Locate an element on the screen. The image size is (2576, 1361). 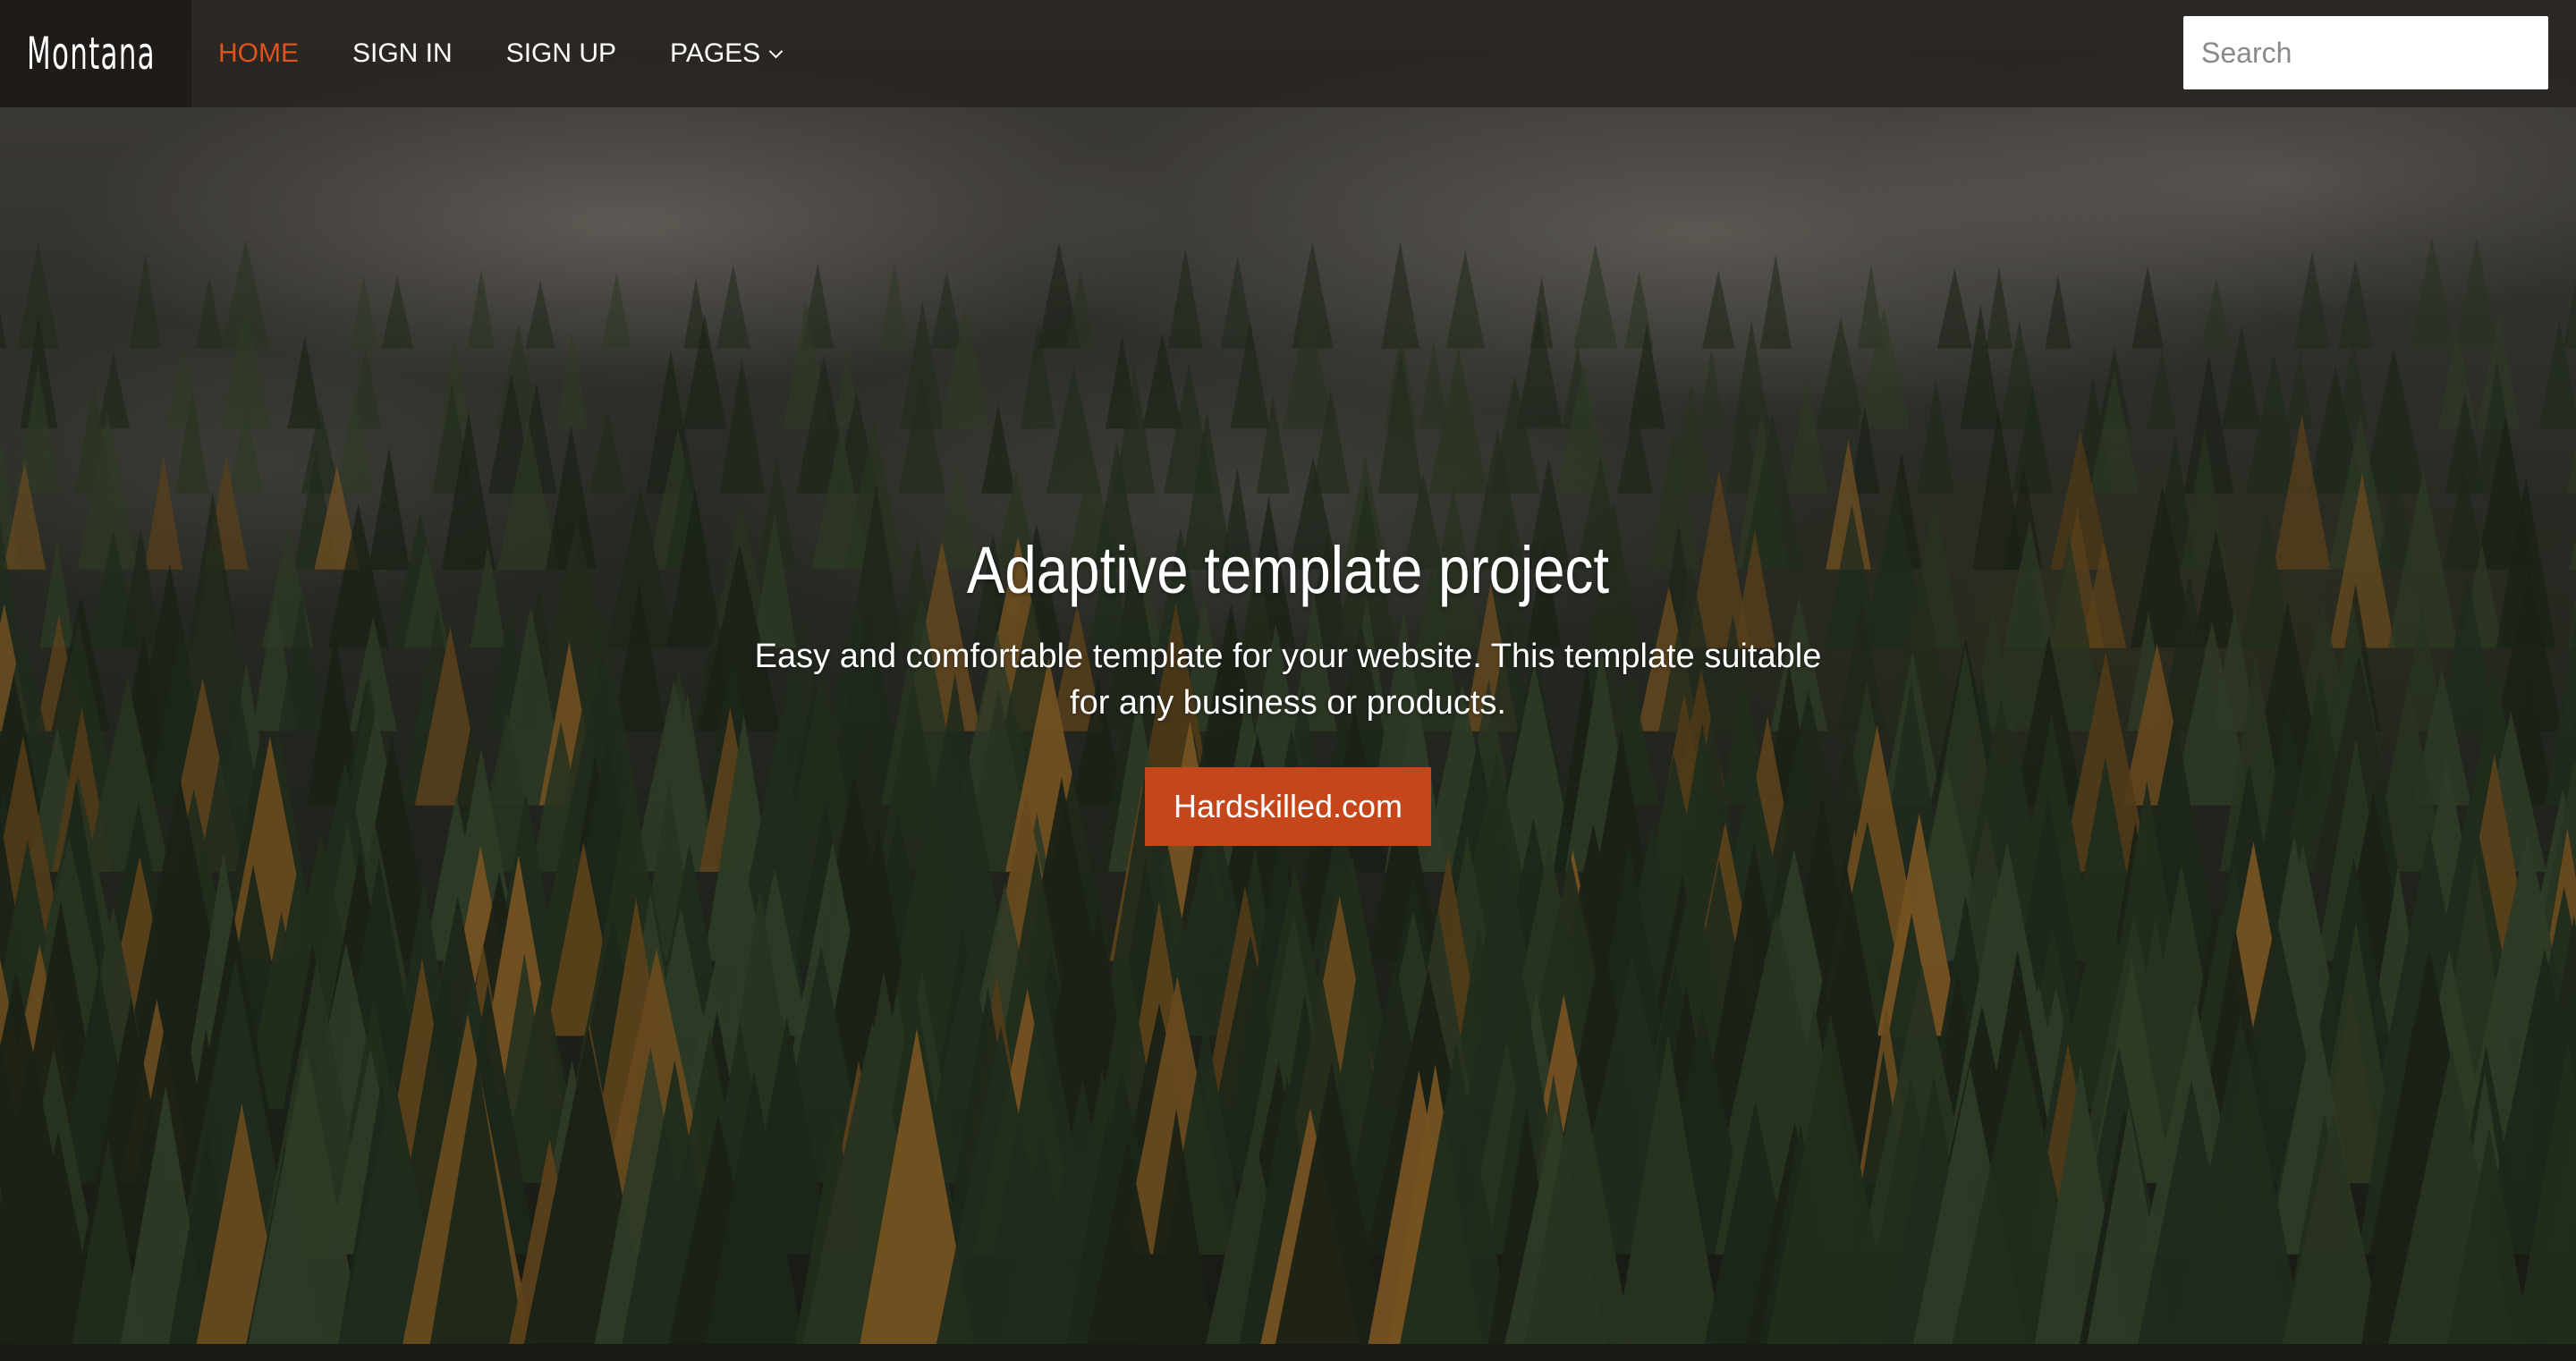
nav-item-sign-up: SIGN UP is located at coordinates (561, 53).